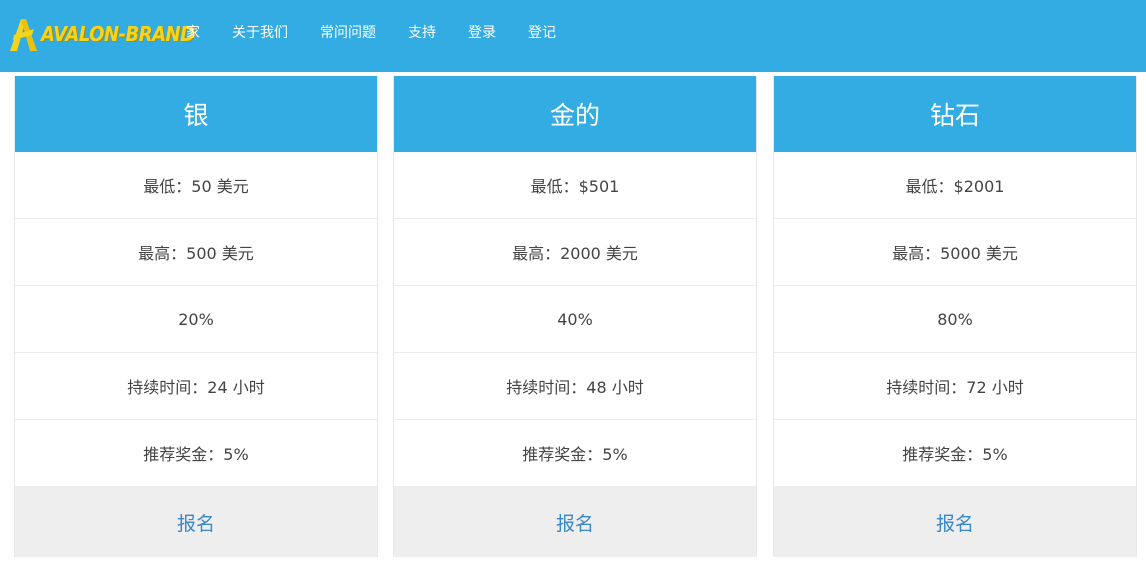  I want to click on plan-max: 最高：500 美元, so click(196, 252).